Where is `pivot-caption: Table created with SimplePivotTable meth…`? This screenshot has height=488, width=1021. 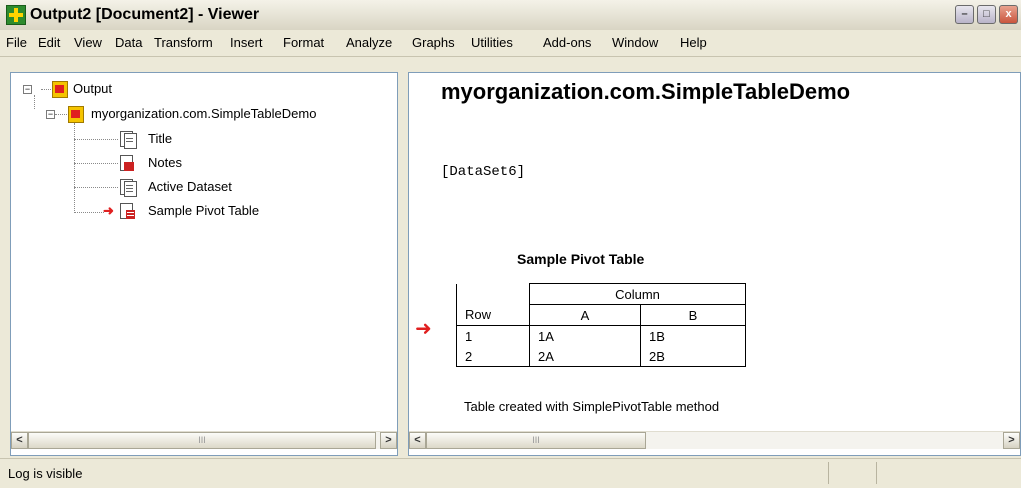
pivot-caption: Table created with SimplePivotTable meth… is located at coordinates (592, 406).